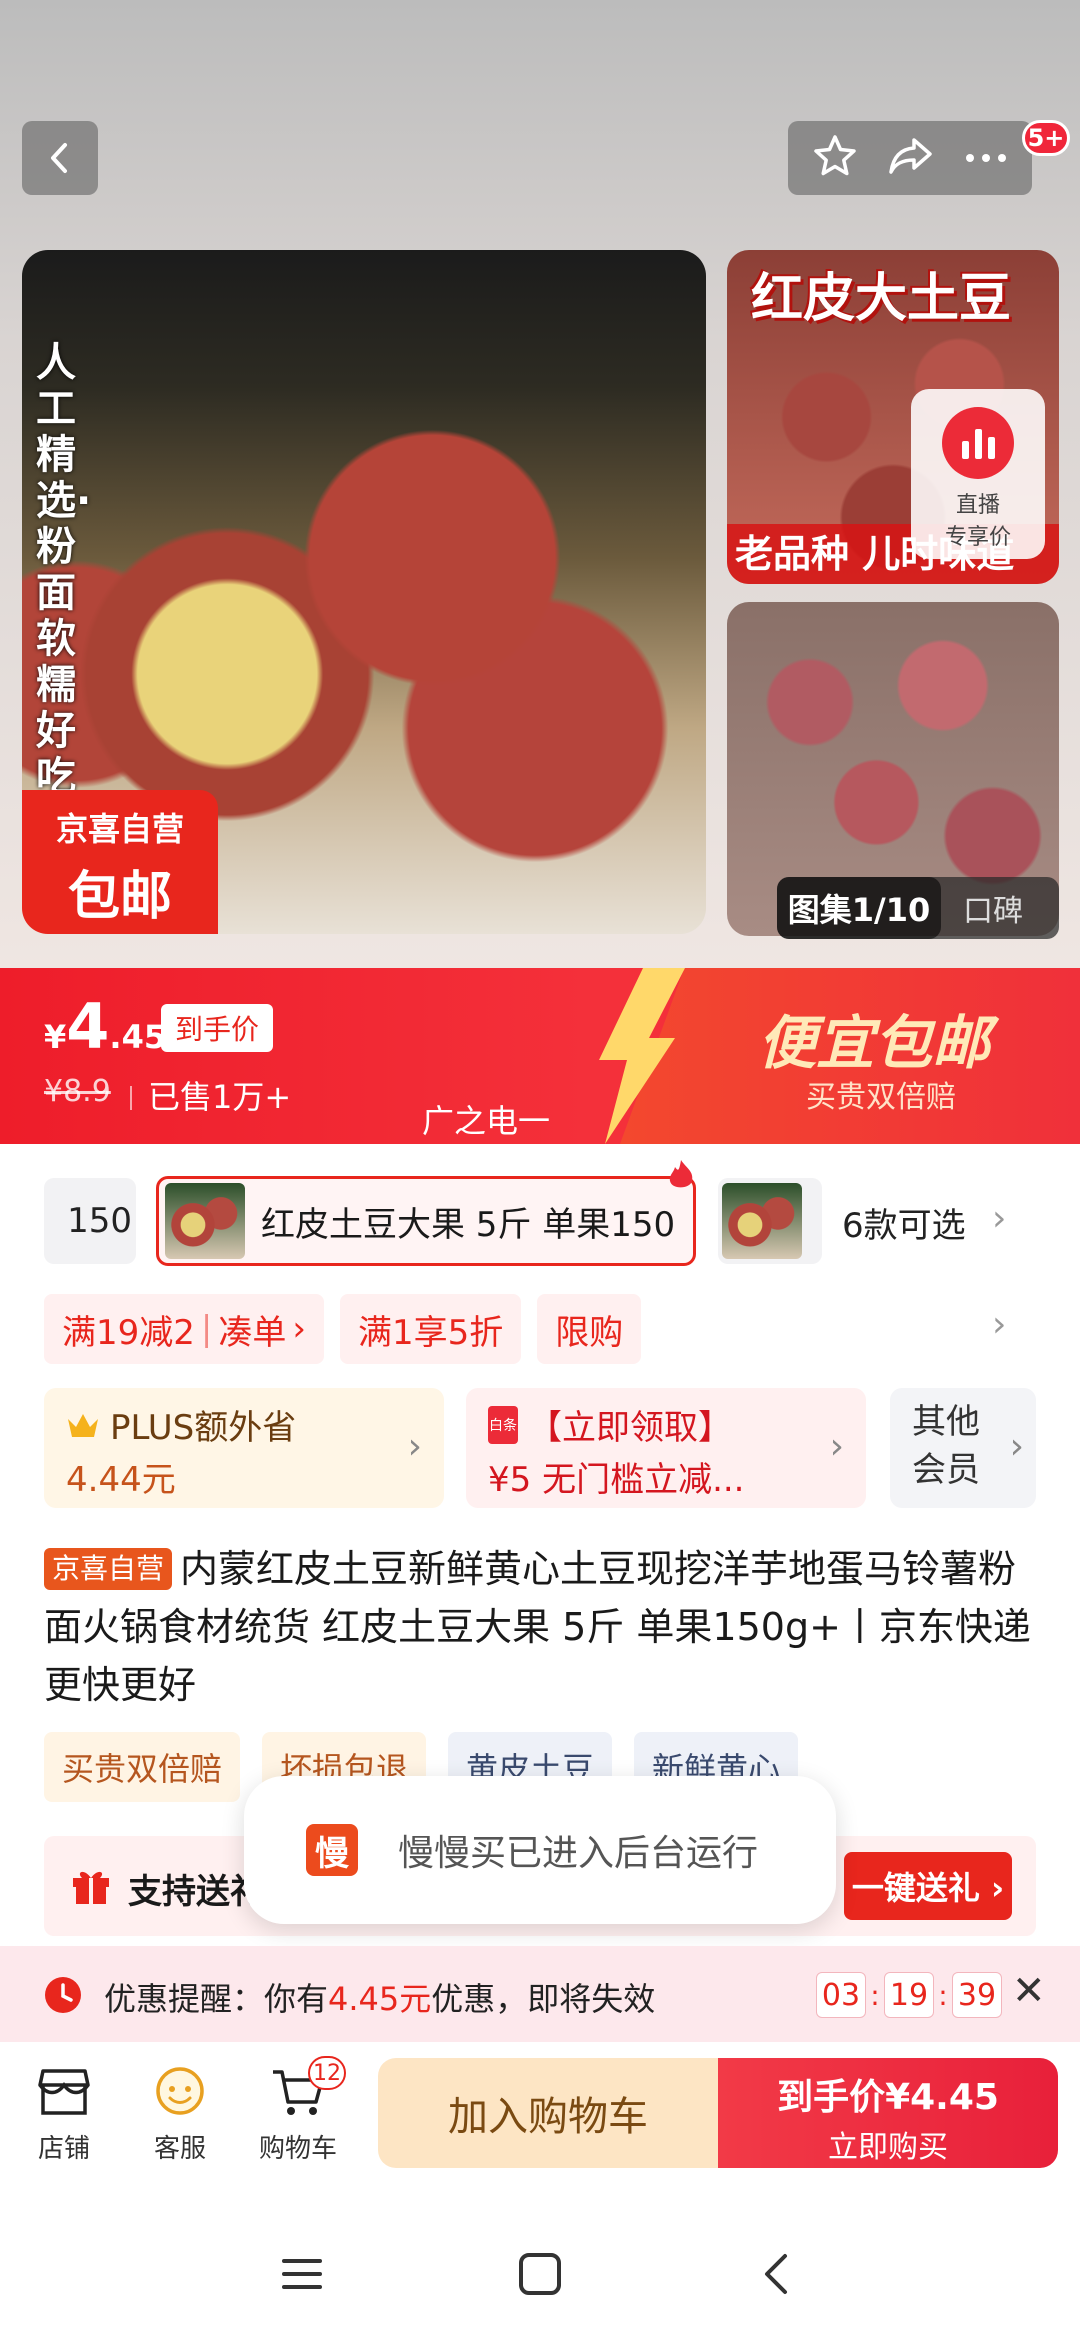 The width and height of the screenshot is (1080, 2340). I want to click on promo-chip-discount: 满1享5折, so click(430, 1329).